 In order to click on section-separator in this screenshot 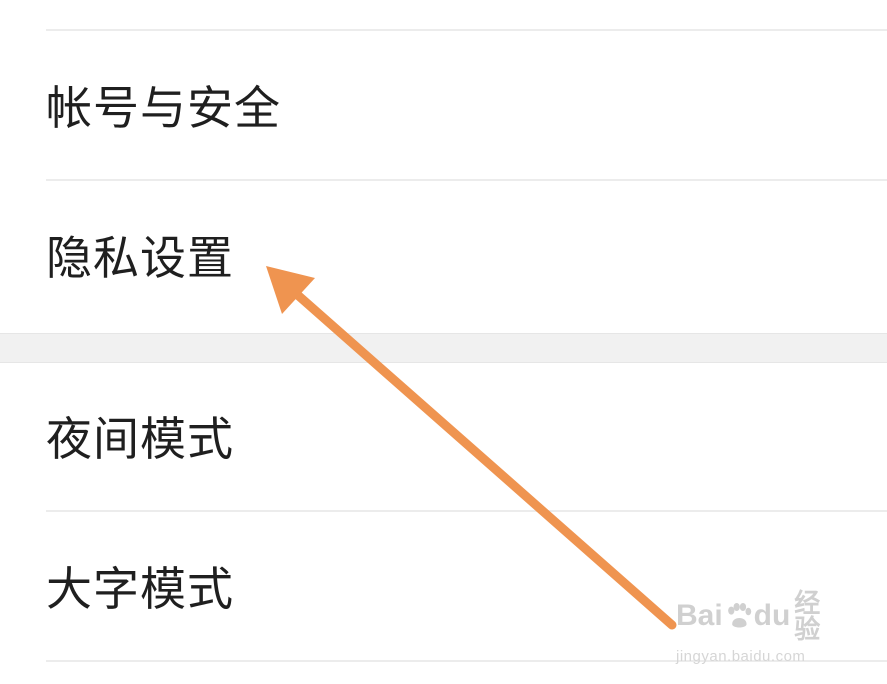, I will do `click(443, 348)`.